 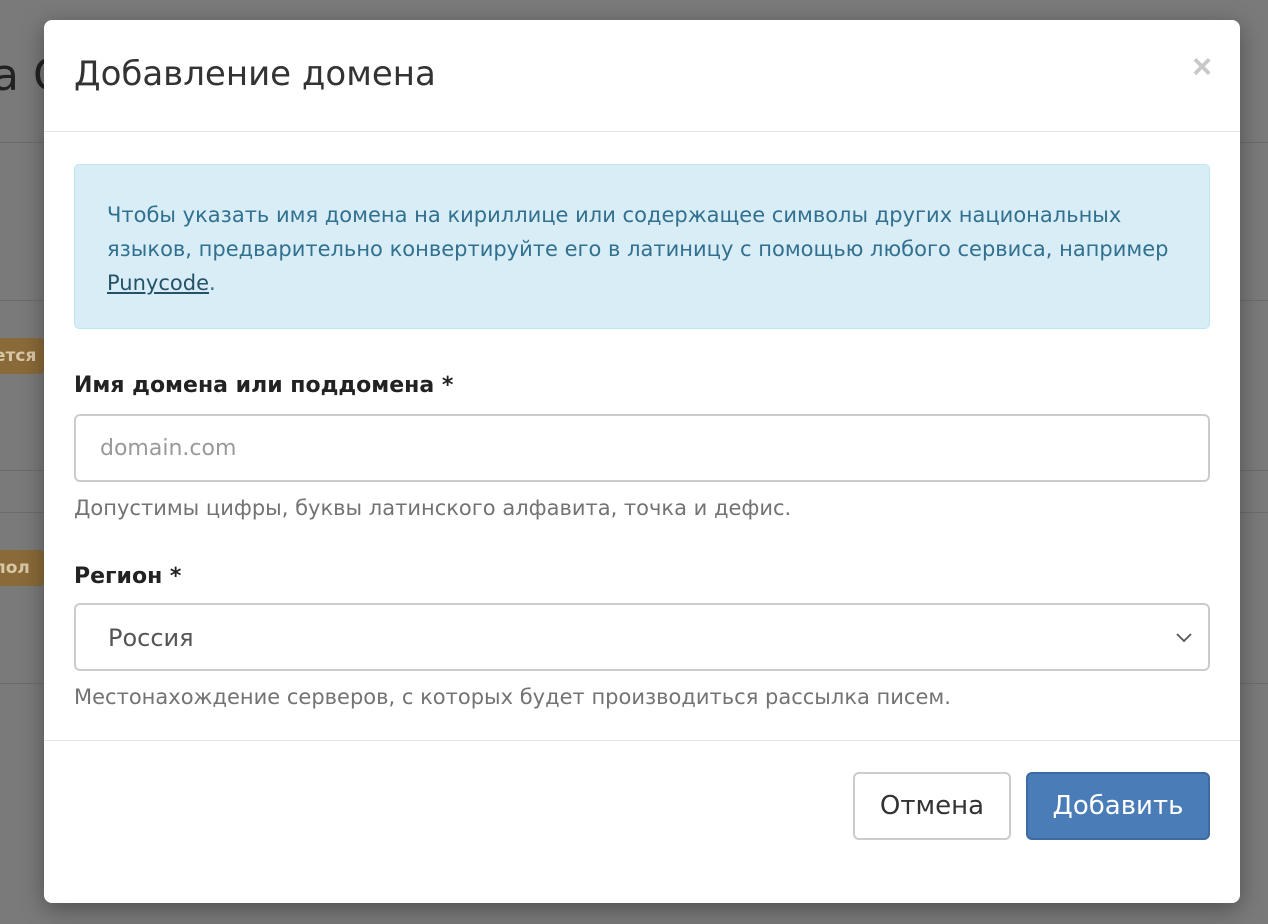 What do you see at coordinates (1202, 67) in the screenshot?
I see `close-icon: ×` at bounding box center [1202, 67].